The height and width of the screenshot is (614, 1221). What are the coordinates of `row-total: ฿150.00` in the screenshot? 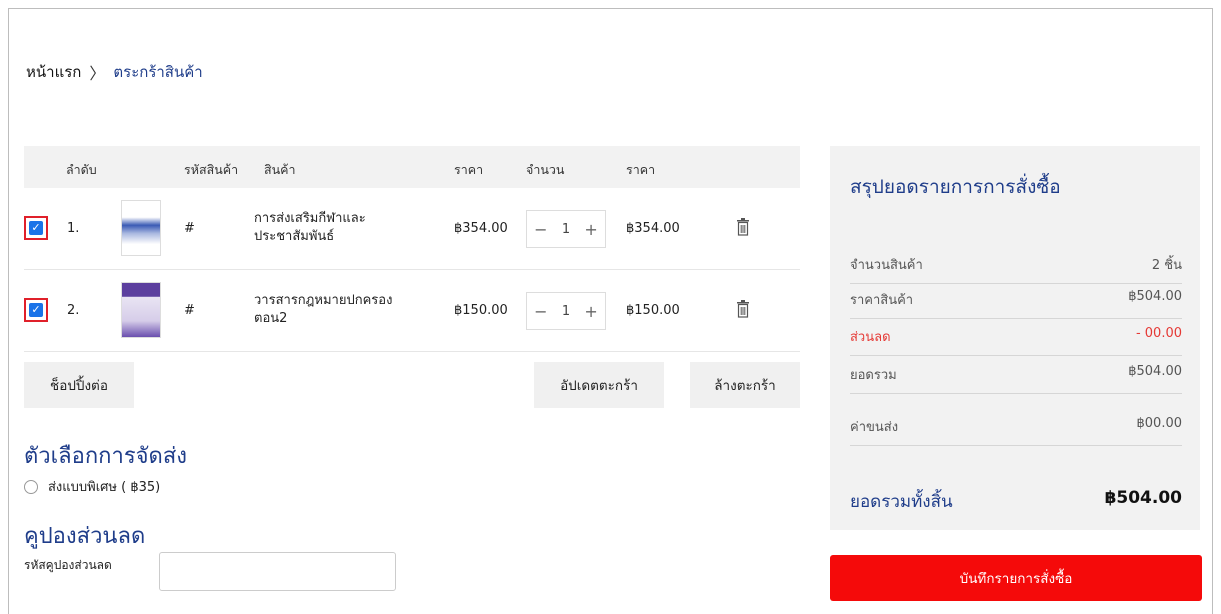 It's located at (653, 310).